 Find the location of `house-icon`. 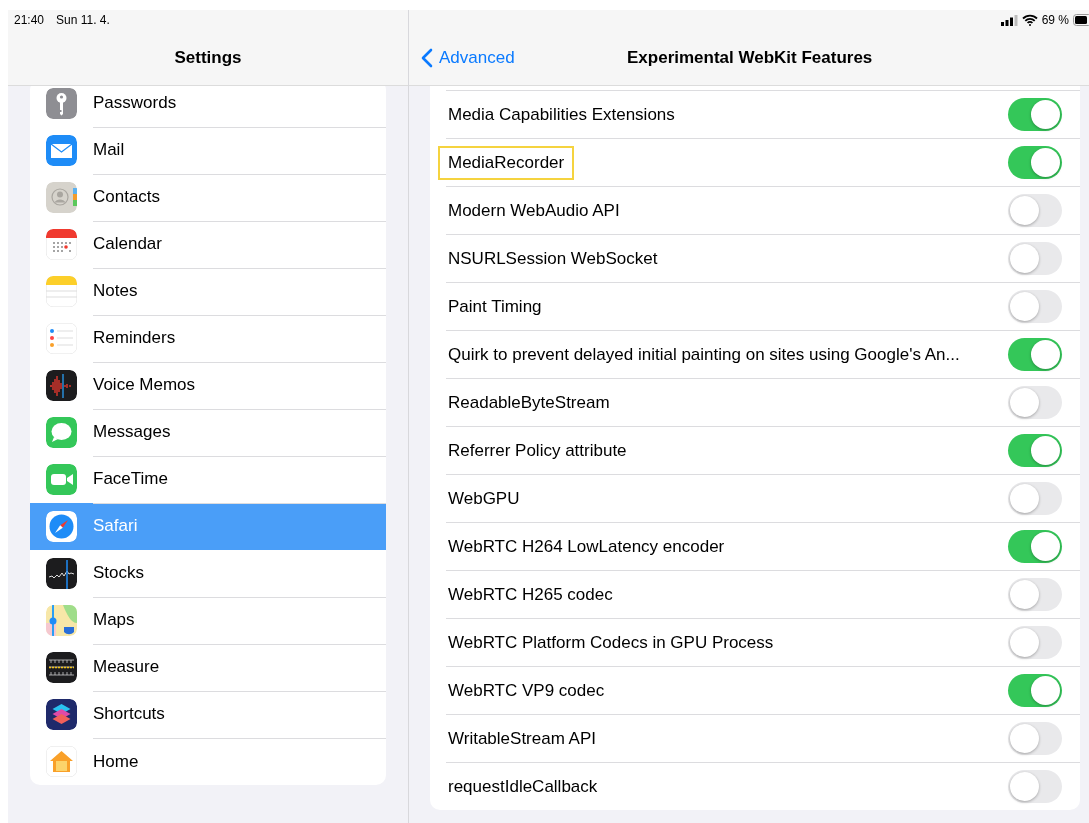

house-icon is located at coordinates (61, 761).